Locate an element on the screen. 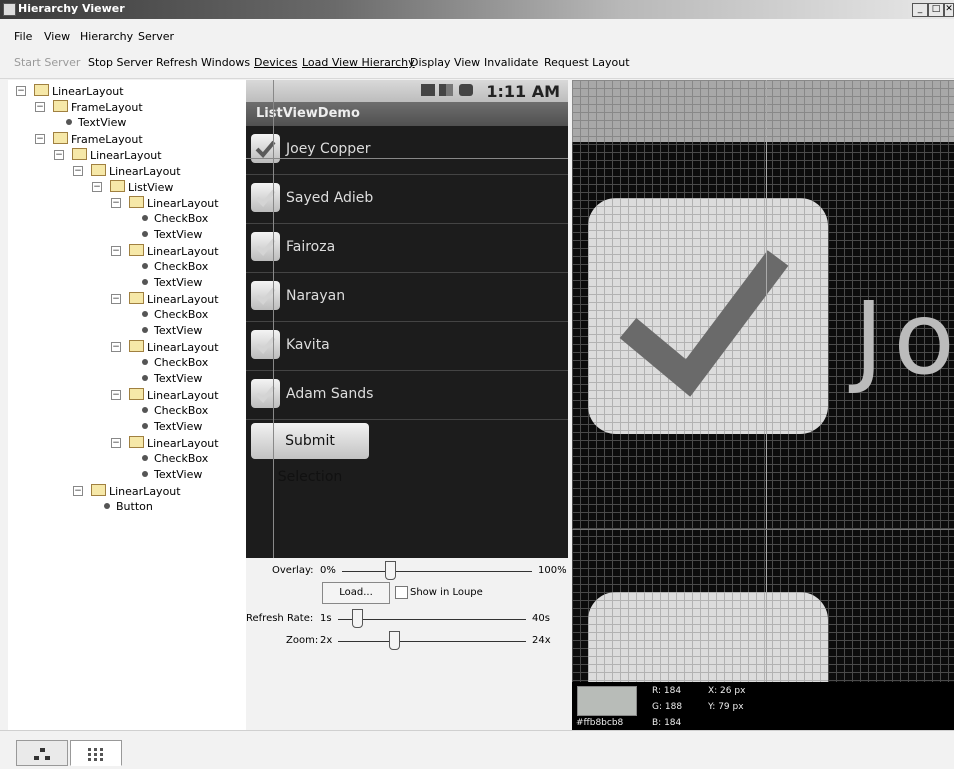 The height and width of the screenshot is (769, 954). display-view-button: Display View is located at coordinates (445, 62).